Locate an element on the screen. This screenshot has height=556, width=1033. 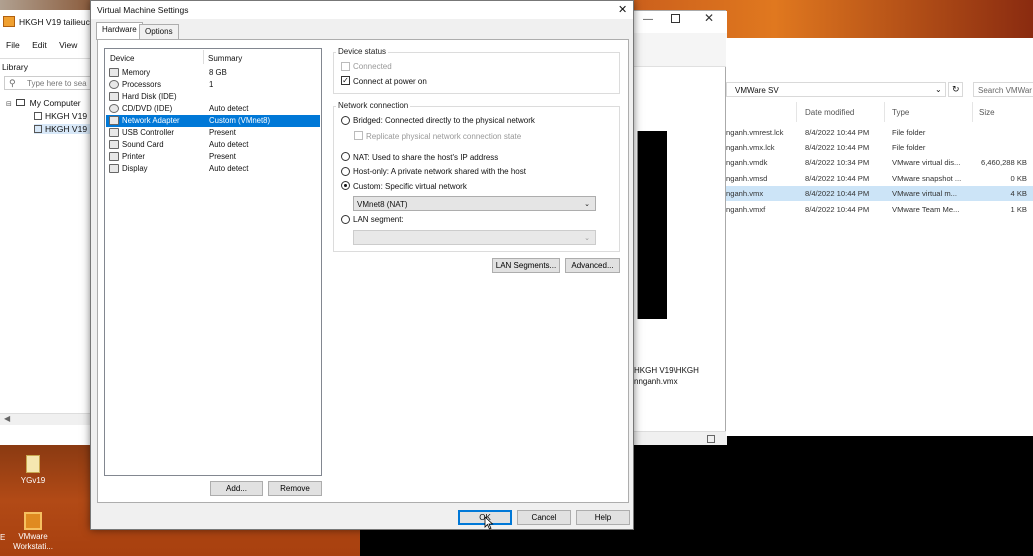
file-name: nganh.vmx is located at coordinates (745, 193).